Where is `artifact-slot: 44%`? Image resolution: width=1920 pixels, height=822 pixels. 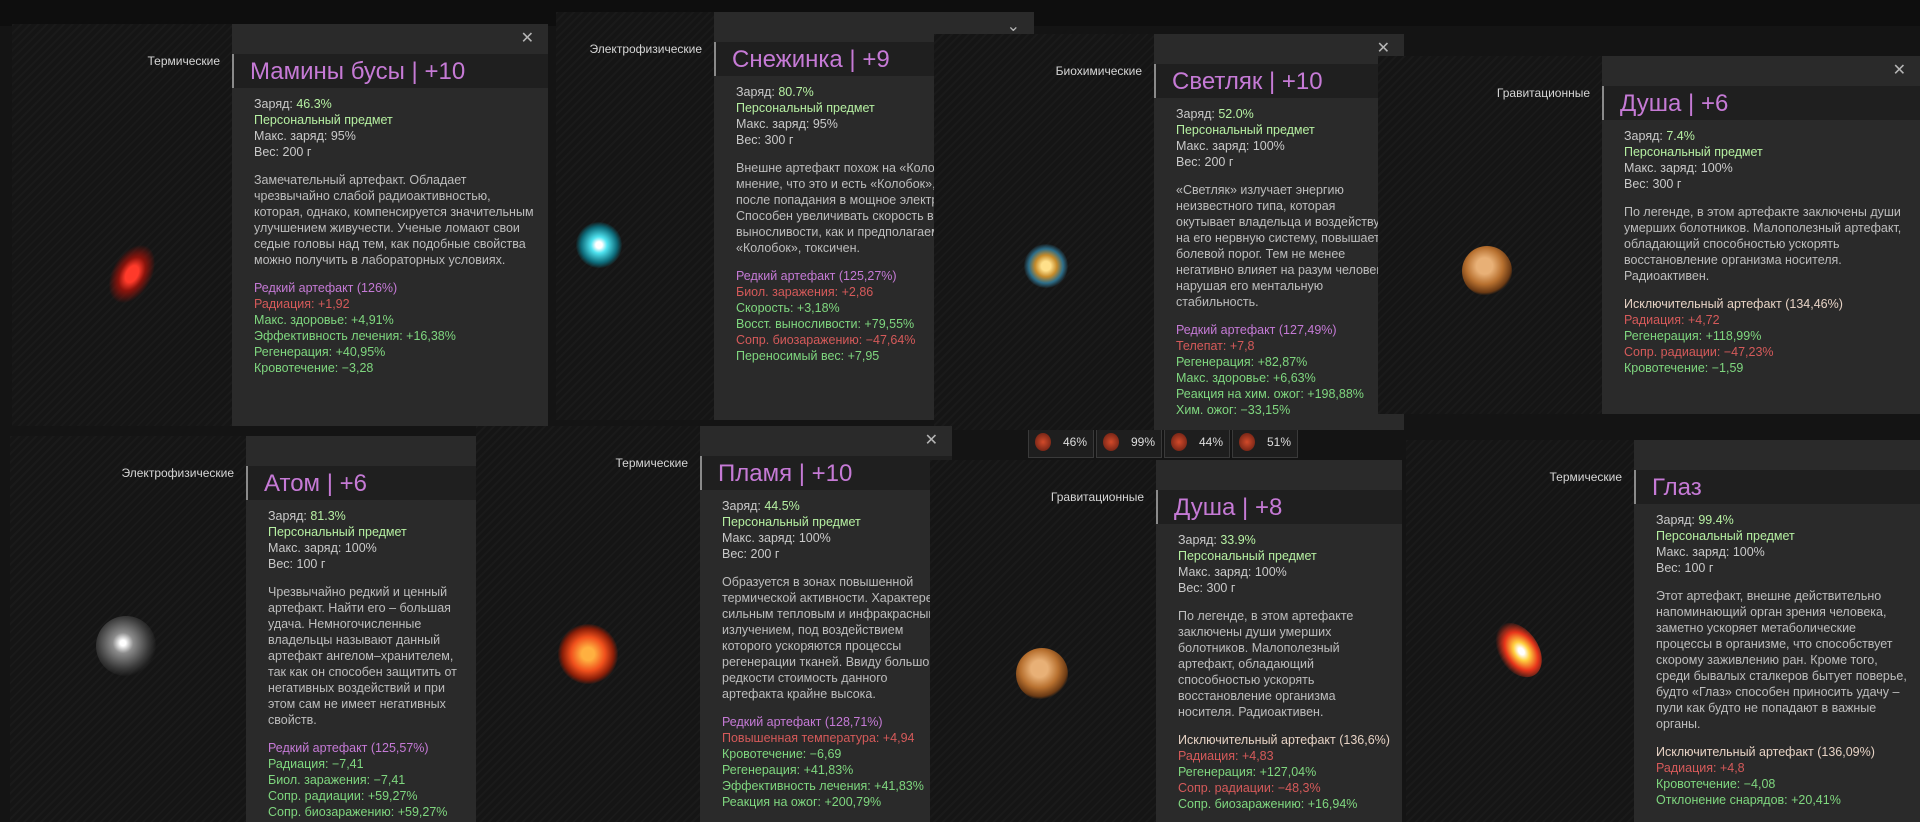
artifact-slot: 44% is located at coordinates (1197, 442).